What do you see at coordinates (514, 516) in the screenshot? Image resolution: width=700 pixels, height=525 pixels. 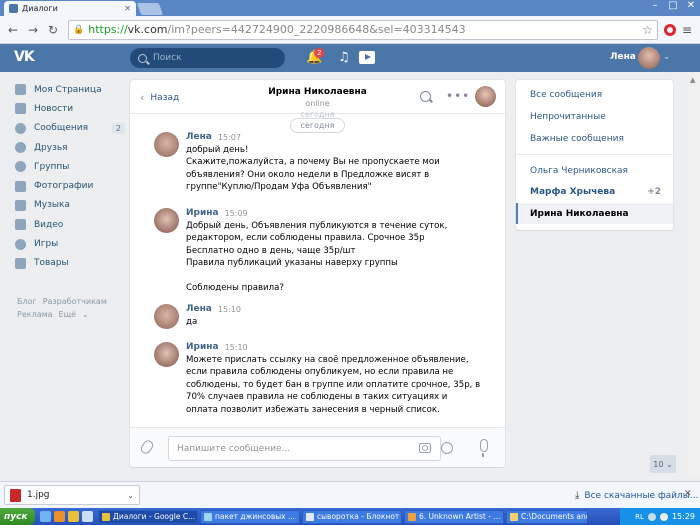 I see `folder-icon` at bounding box center [514, 516].